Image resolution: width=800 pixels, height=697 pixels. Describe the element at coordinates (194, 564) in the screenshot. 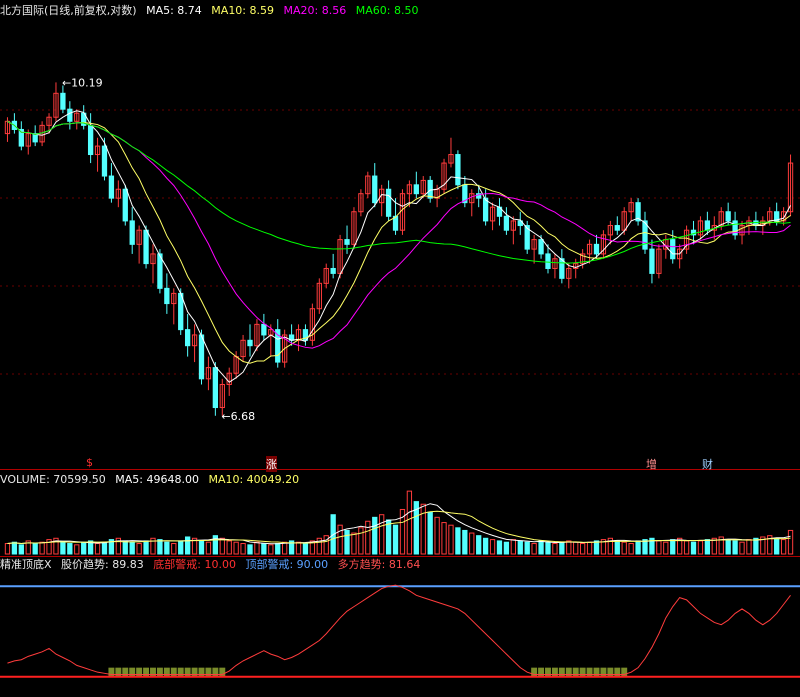

I see `bottom-warning-readout: 底部警戒: 10.00` at that location.